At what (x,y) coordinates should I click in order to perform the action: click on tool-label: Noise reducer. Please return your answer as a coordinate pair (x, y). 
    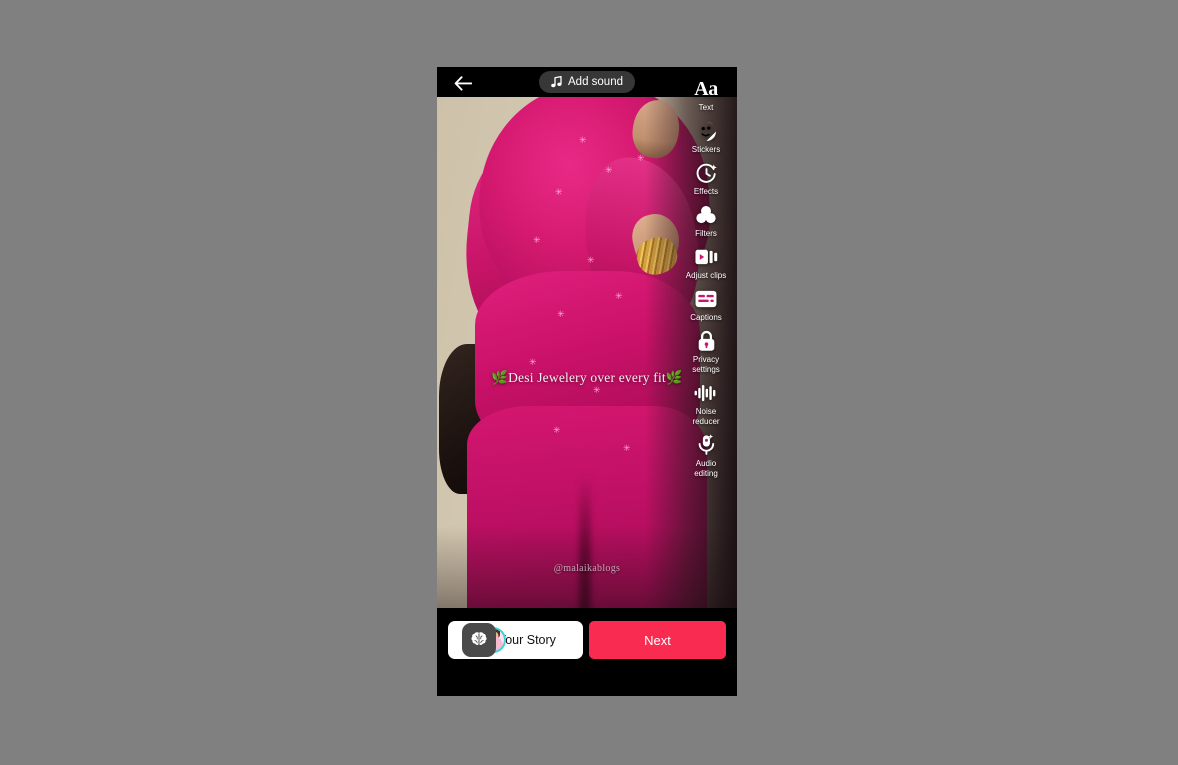
    Looking at the image, I should click on (706, 416).